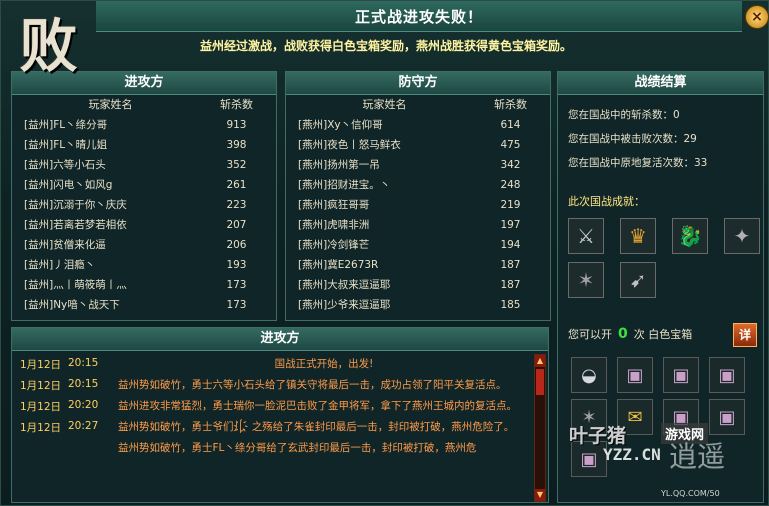 This screenshot has height=506, width=769. Describe the element at coordinates (66, 125) in the screenshot. I see `player-name: [益州]FL丶绦分哥` at that location.